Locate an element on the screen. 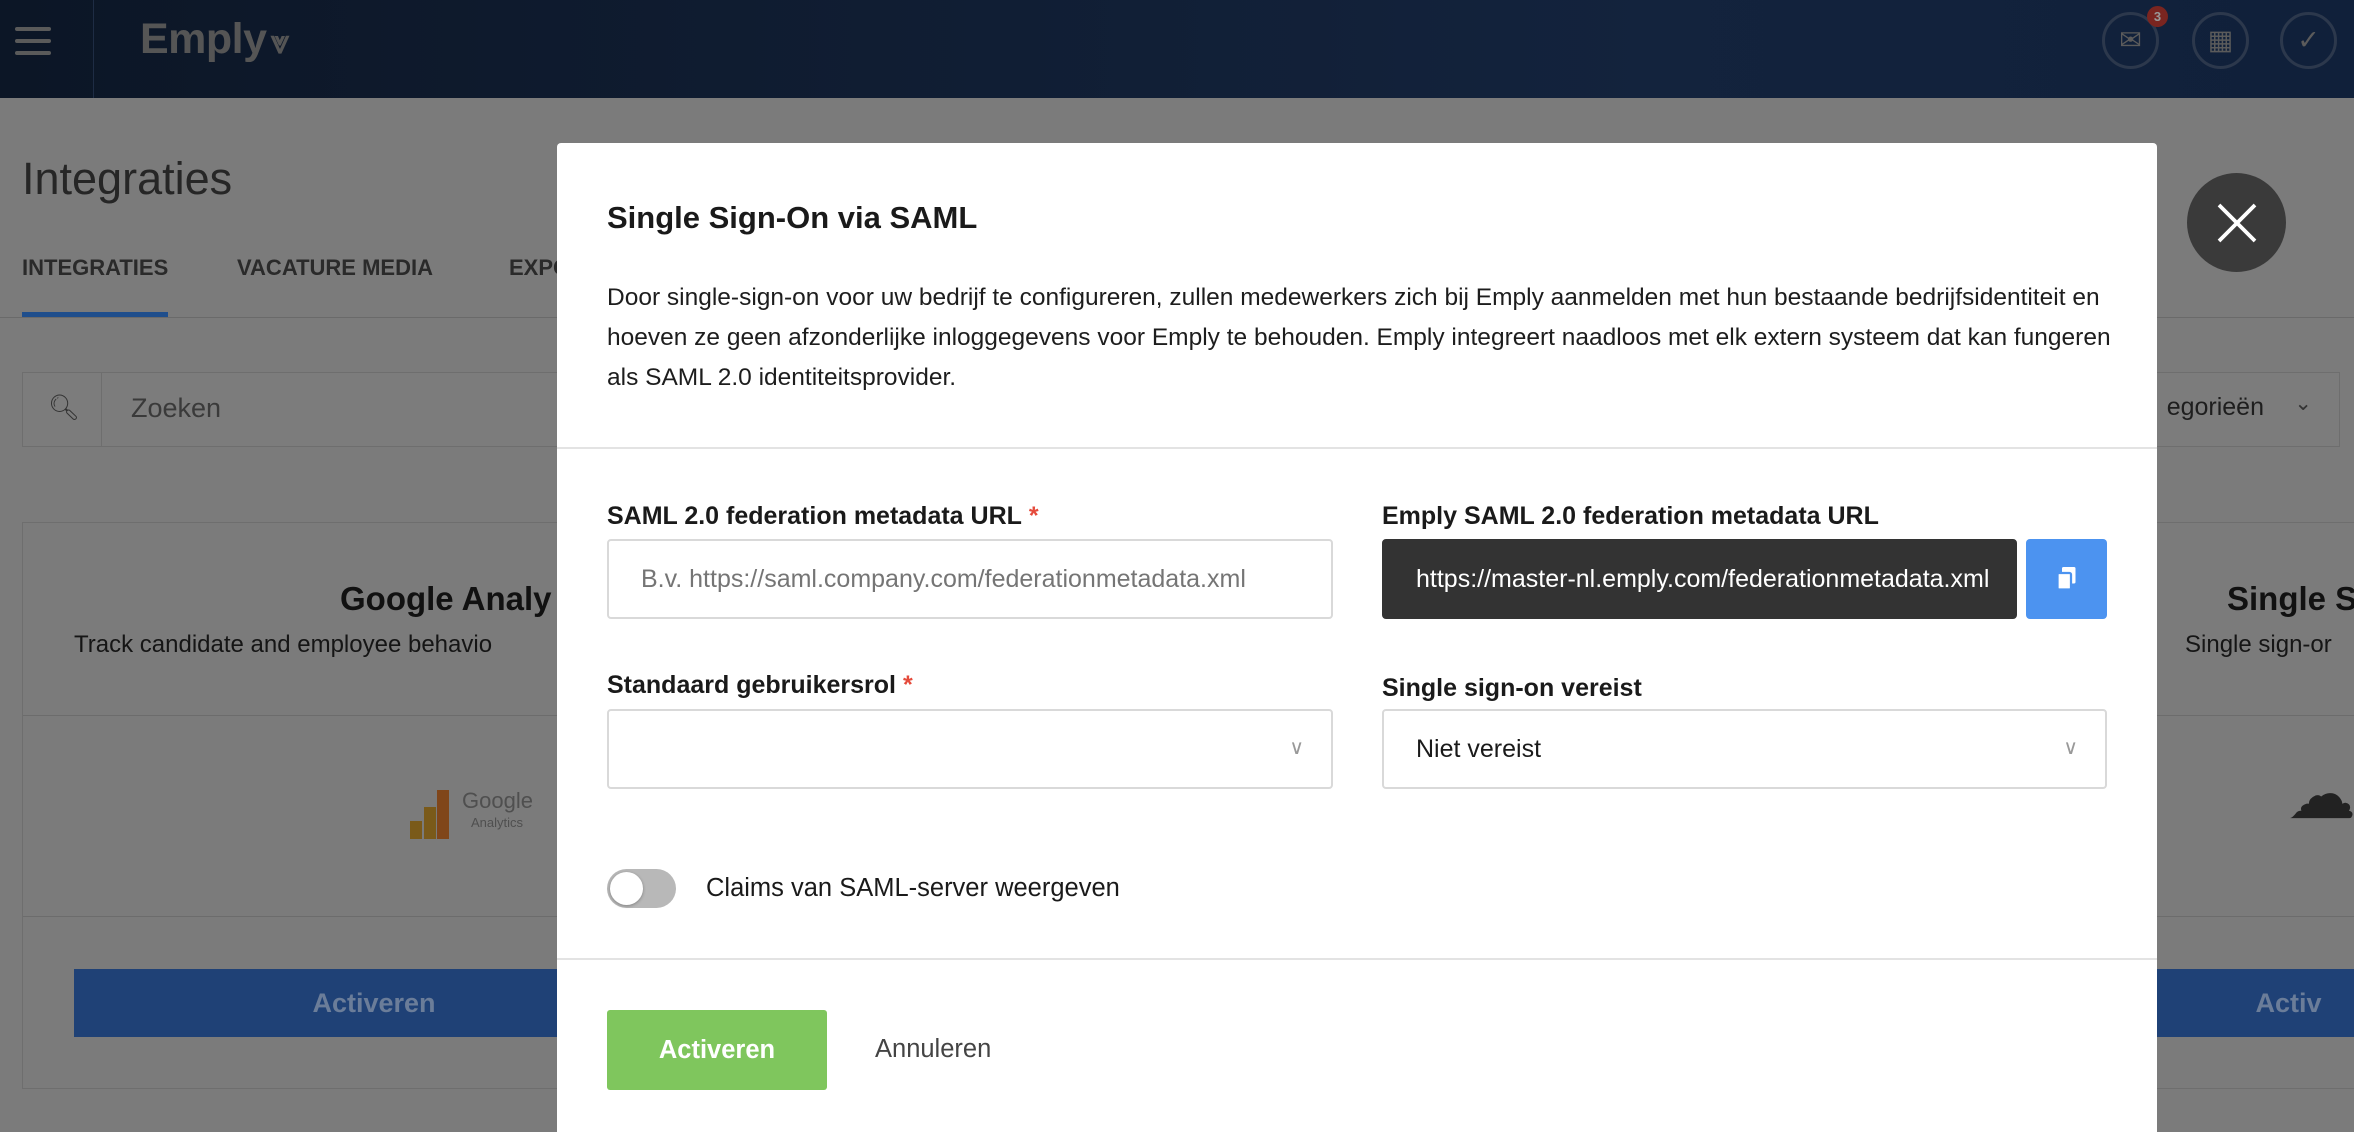 The height and width of the screenshot is (1132, 2354). page-title: Integraties is located at coordinates (127, 178).